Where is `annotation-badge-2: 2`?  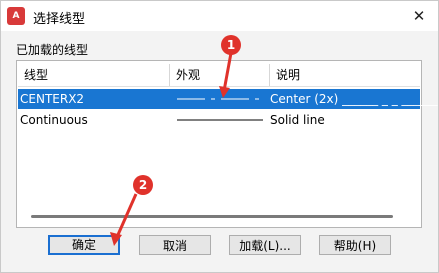
annotation-badge-2: 2 is located at coordinates (143, 185).